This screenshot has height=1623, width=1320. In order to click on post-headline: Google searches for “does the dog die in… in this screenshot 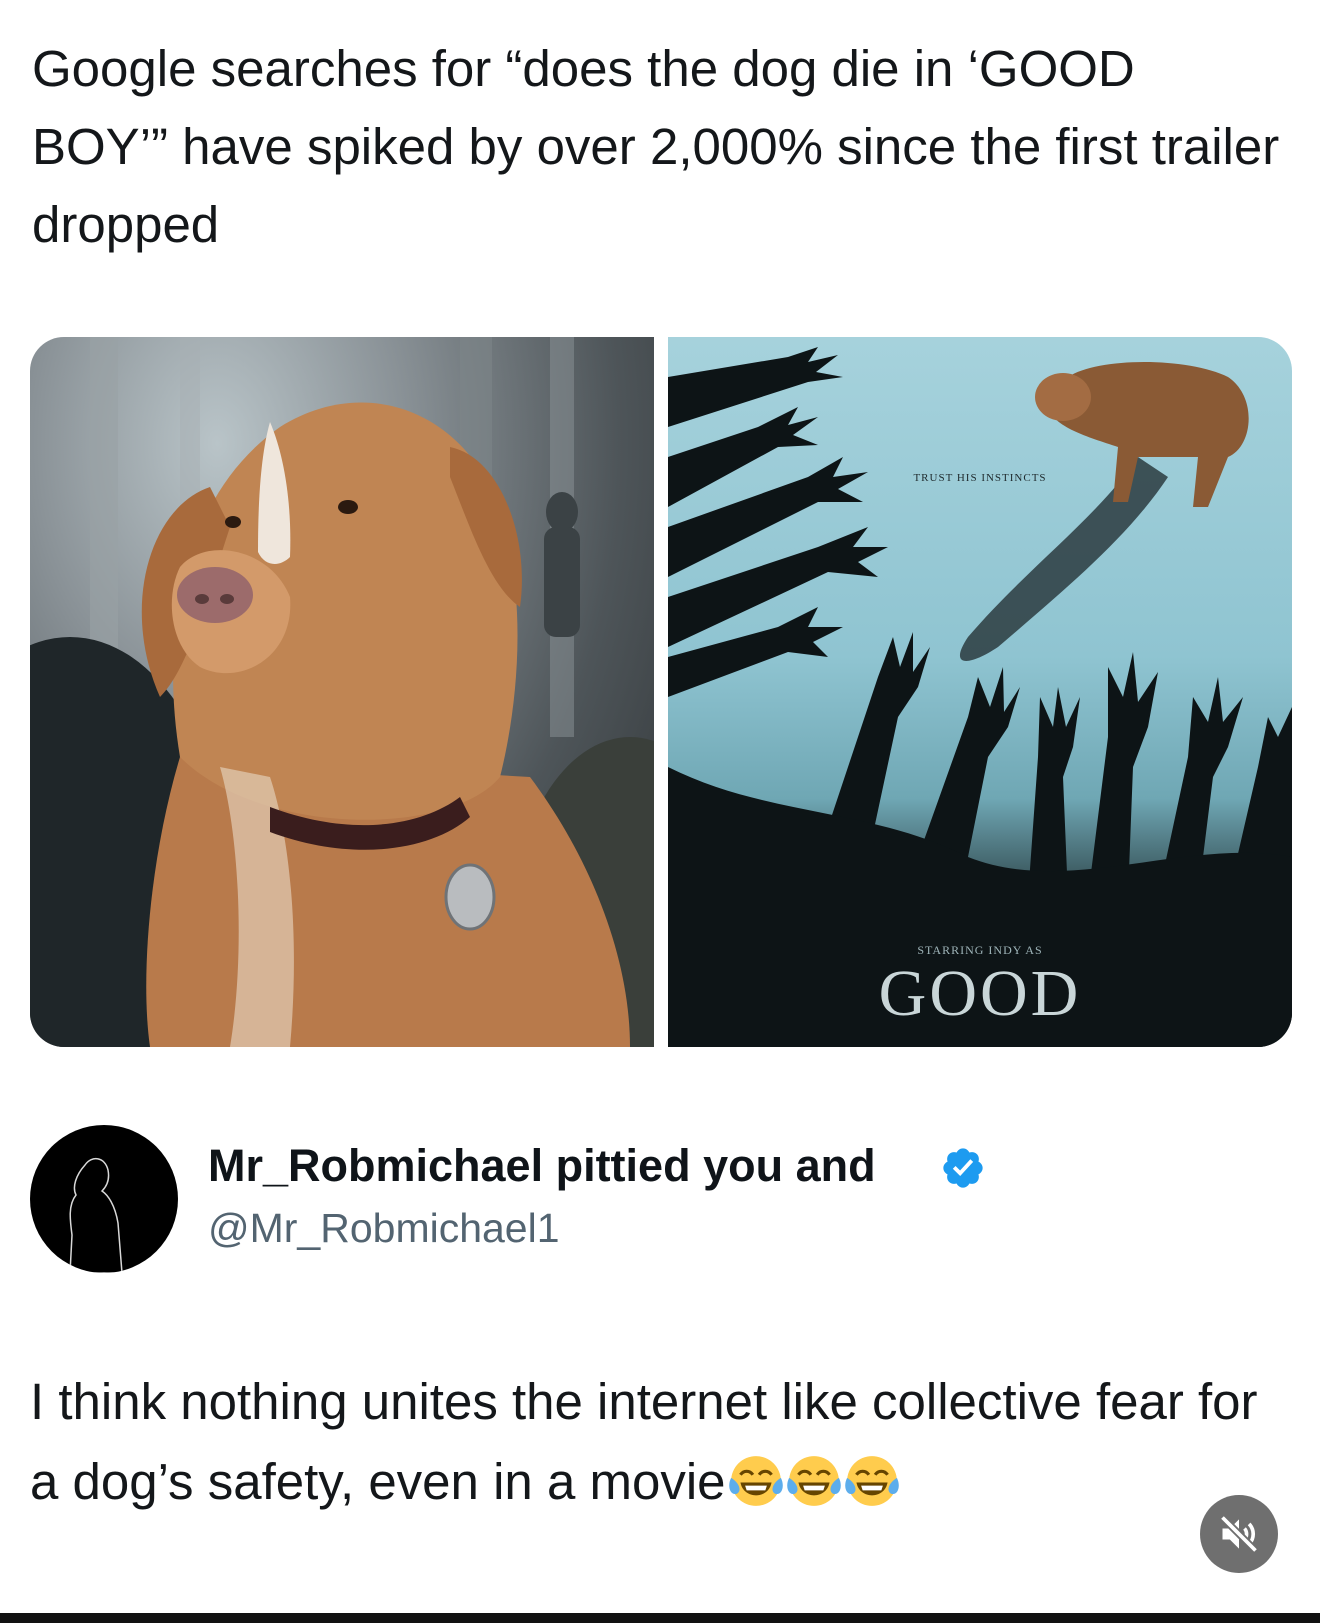, I will do `click(656, 146)`.